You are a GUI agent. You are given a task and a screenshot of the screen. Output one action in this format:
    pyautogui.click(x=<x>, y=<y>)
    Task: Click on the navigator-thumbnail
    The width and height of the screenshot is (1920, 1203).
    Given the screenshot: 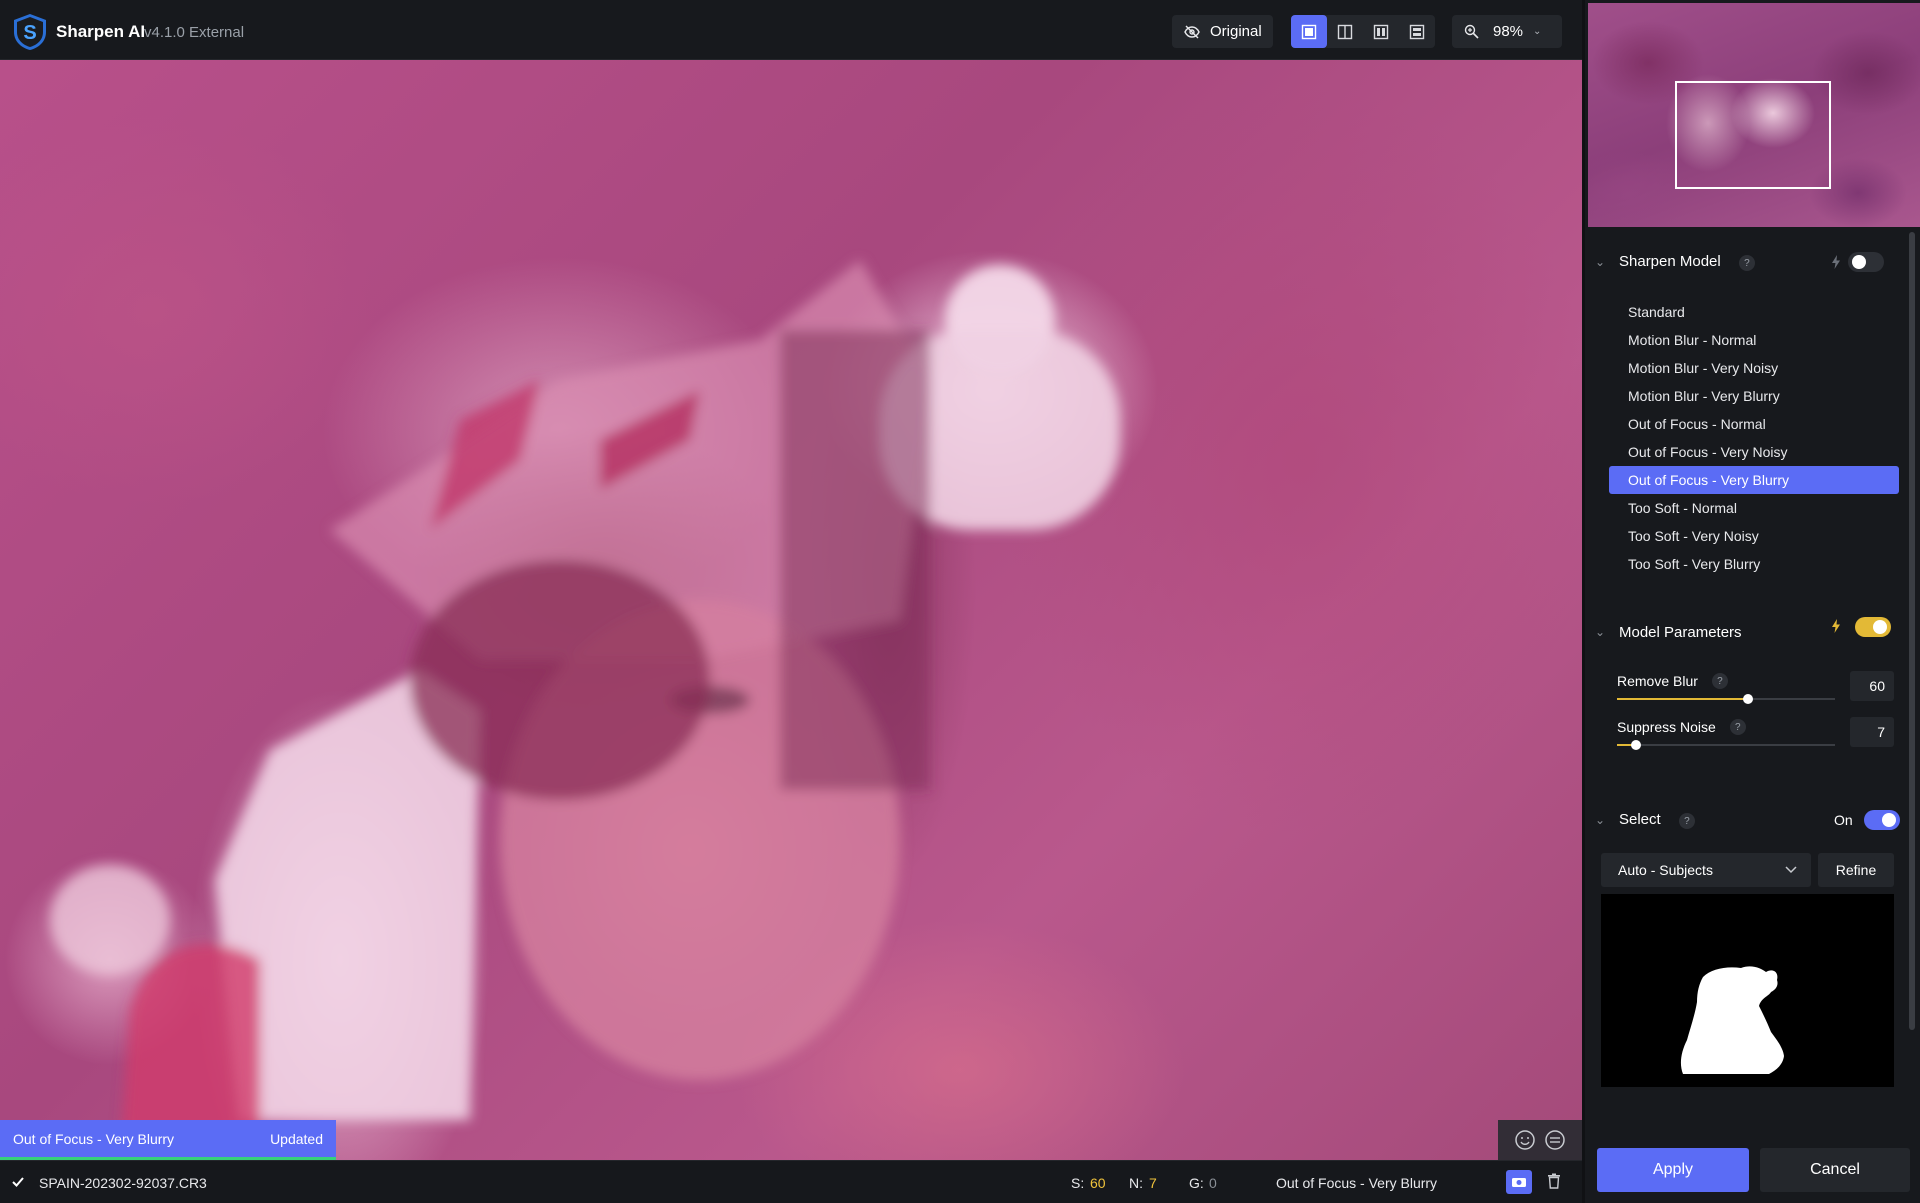 What is the action you would take?
    pyautogui.click(x=1754, y=115)
    